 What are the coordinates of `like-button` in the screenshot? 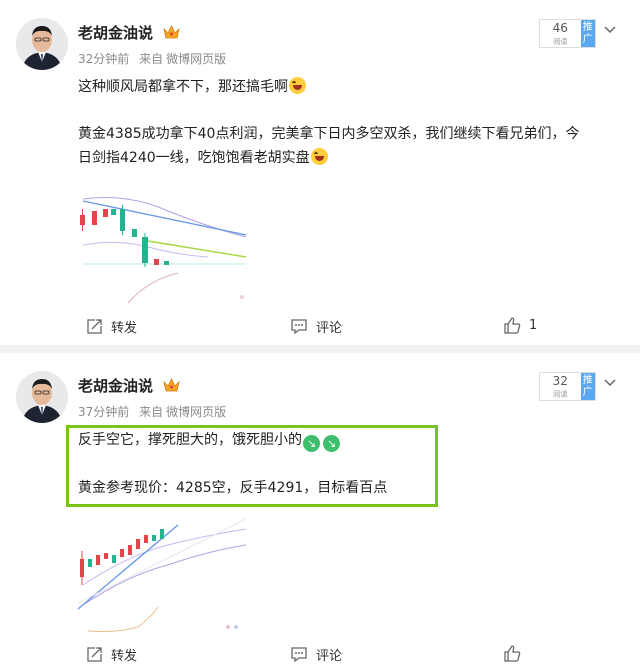 It's located at (512, 653).